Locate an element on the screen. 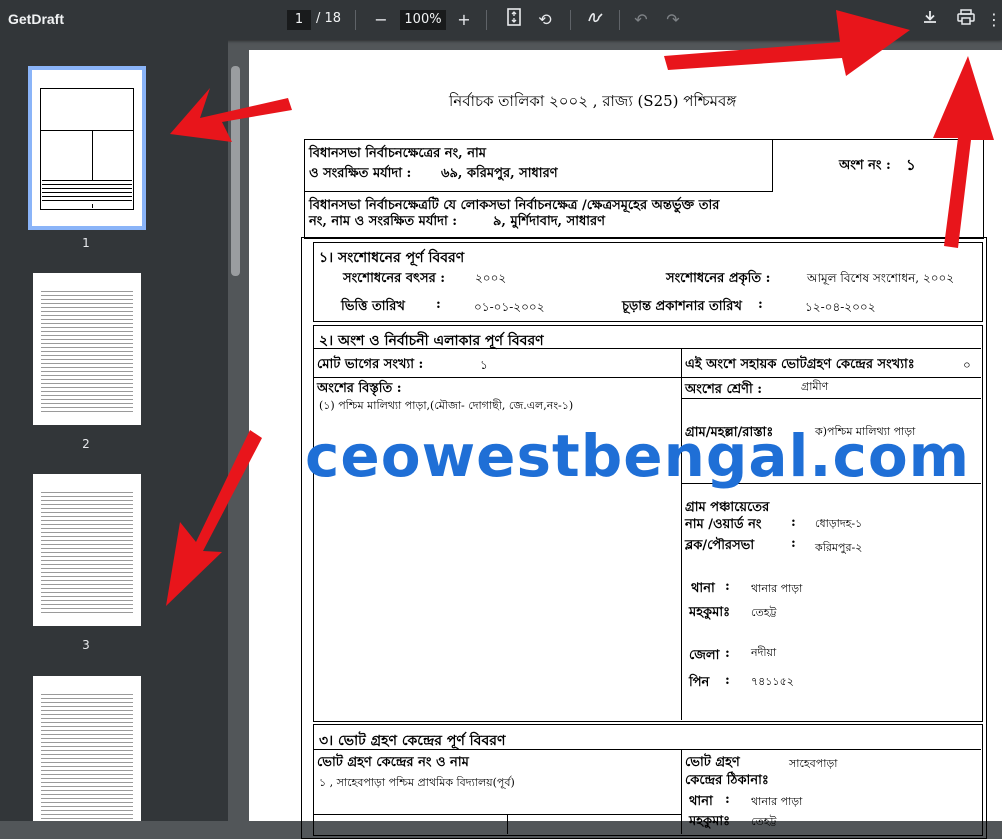 This screenshot has height=839, width=1002. ward-colon: : is located at coordinates (793, 522).